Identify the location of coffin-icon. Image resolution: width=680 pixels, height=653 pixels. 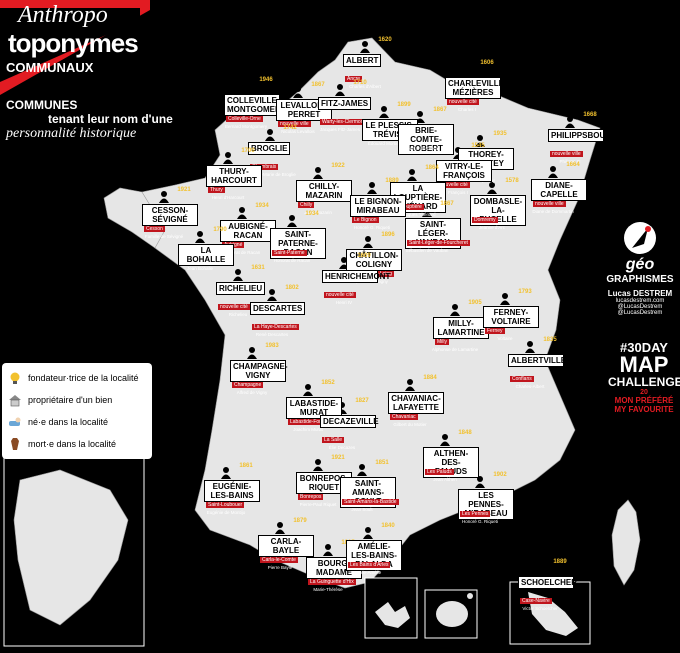
(15, 444).